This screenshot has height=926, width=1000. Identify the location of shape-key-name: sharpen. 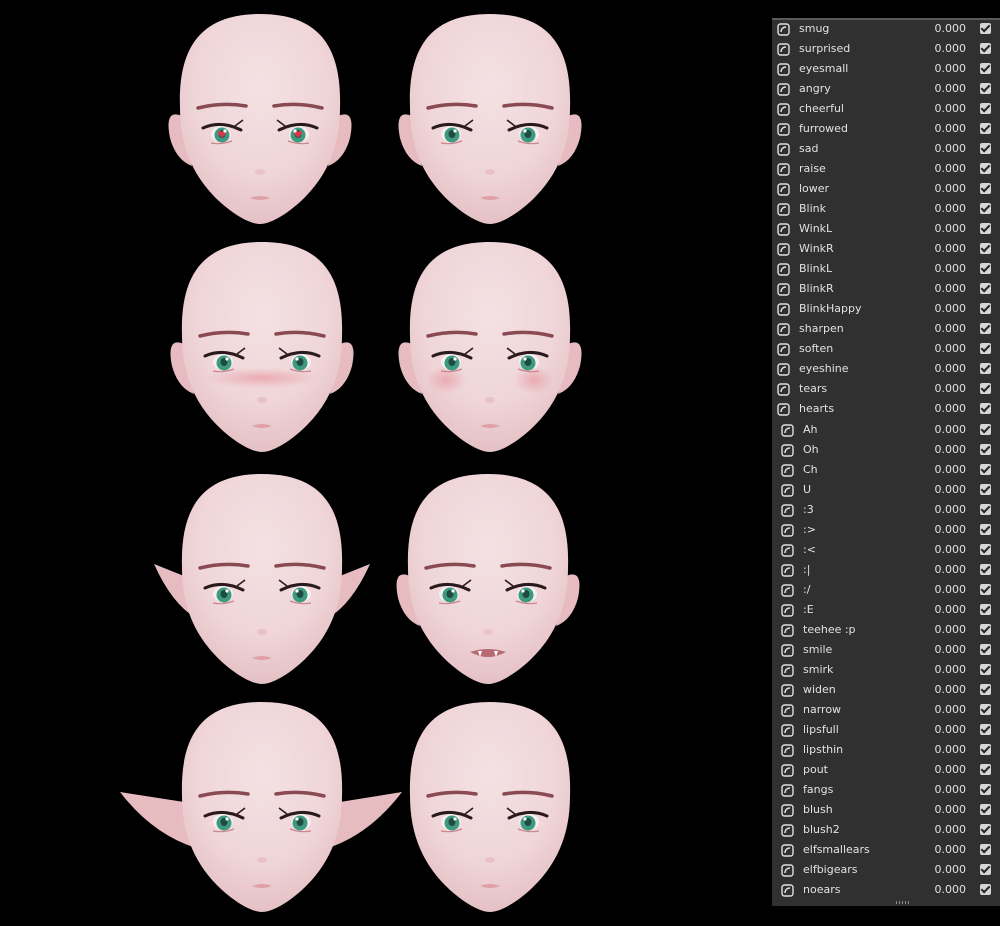
(821, 328).